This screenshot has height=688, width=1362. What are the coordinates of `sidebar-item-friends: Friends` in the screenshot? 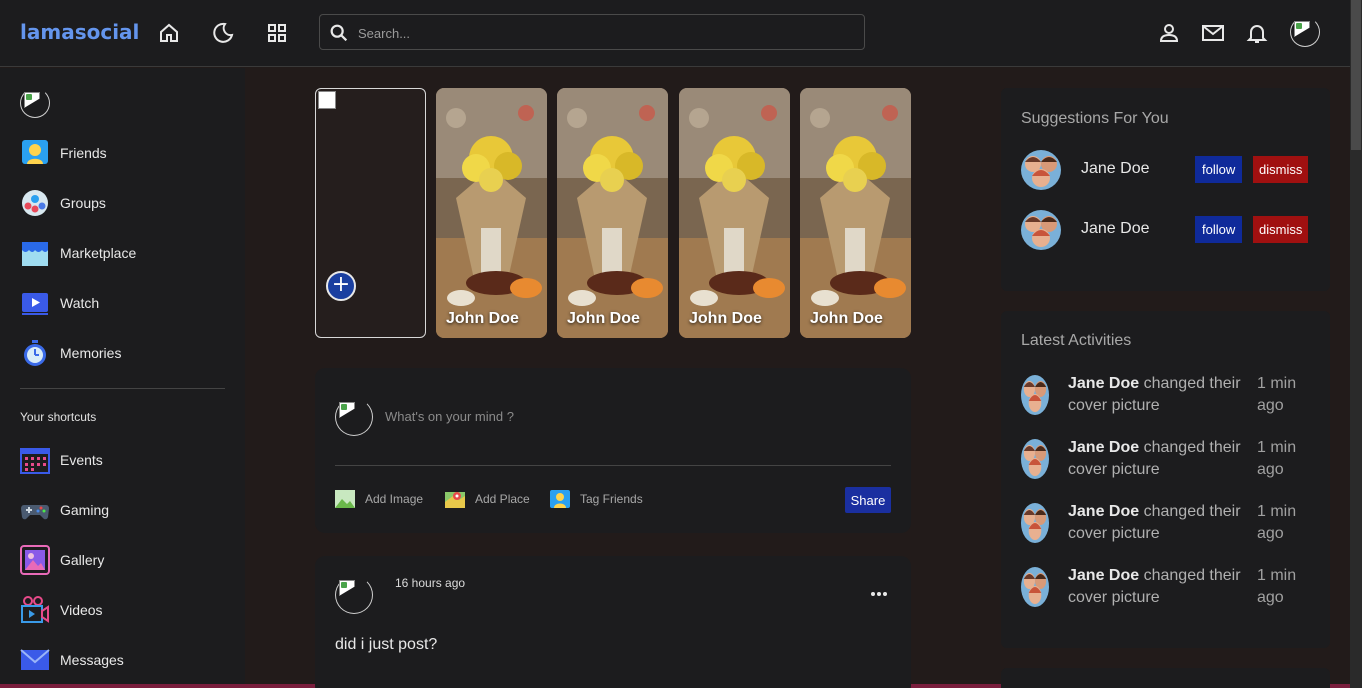 It's located at (63, 153).